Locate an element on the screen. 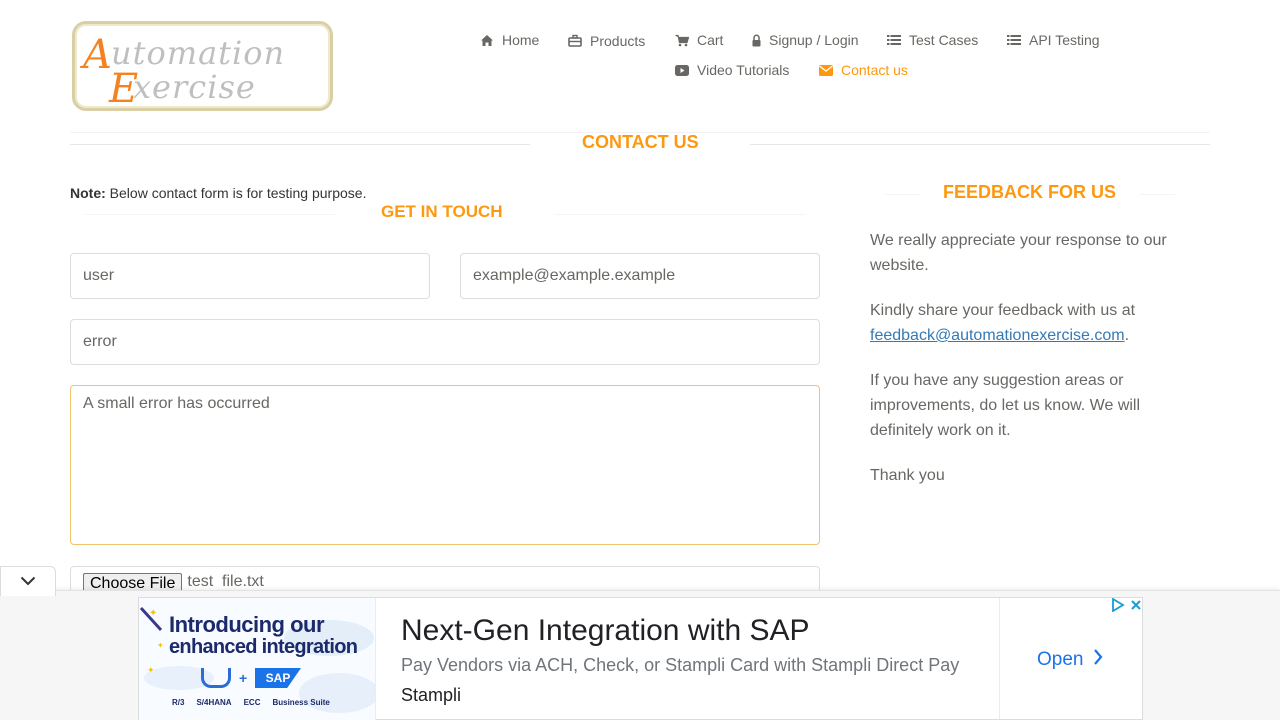 This screenshot has width=1280, height=720. nav-api-testing-label: API Testing is located at coordinates (1064, 40).